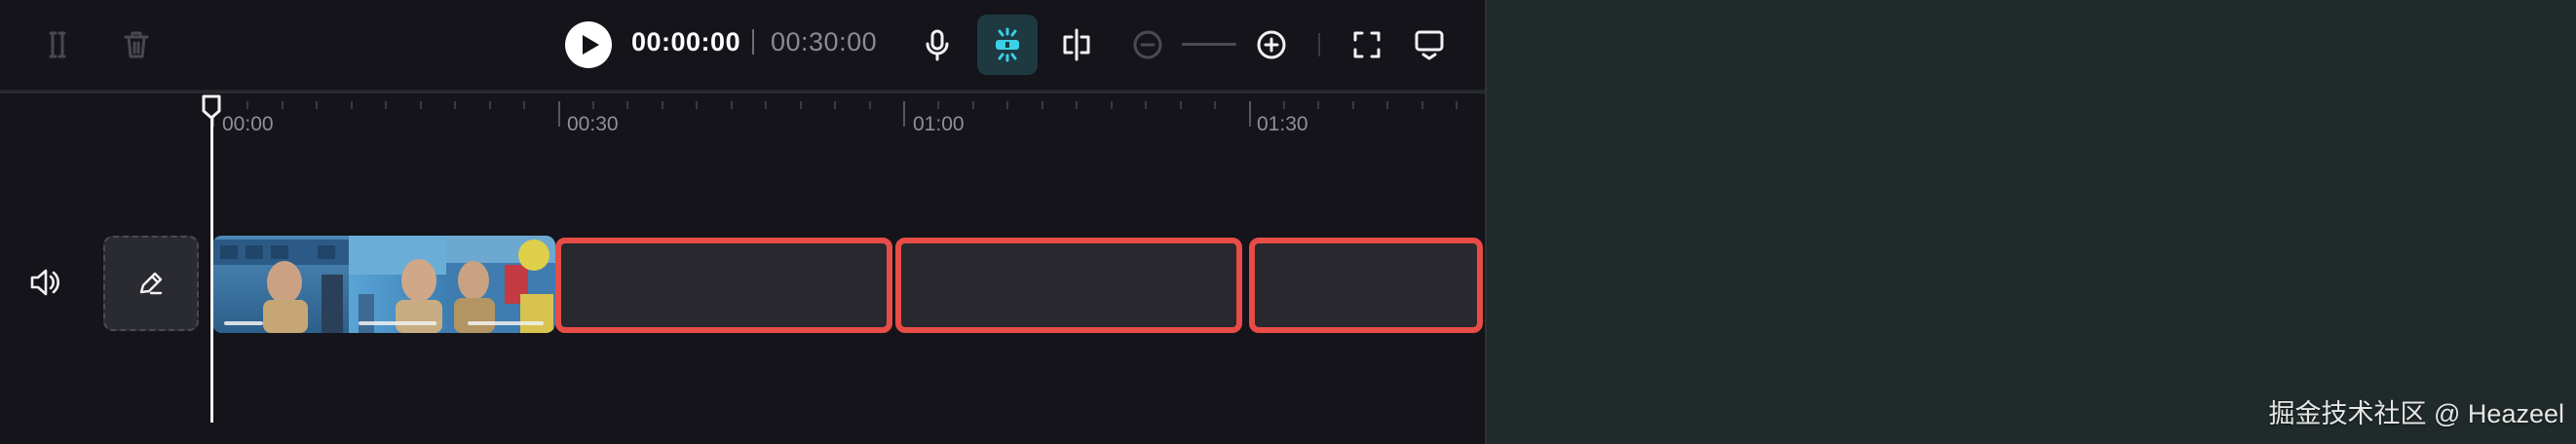 Image resolution: width=2576 pixels, height=444 pixels. Describe the element at coordinates (591, 45) in the screenshot. I see `play-icon` at that location.